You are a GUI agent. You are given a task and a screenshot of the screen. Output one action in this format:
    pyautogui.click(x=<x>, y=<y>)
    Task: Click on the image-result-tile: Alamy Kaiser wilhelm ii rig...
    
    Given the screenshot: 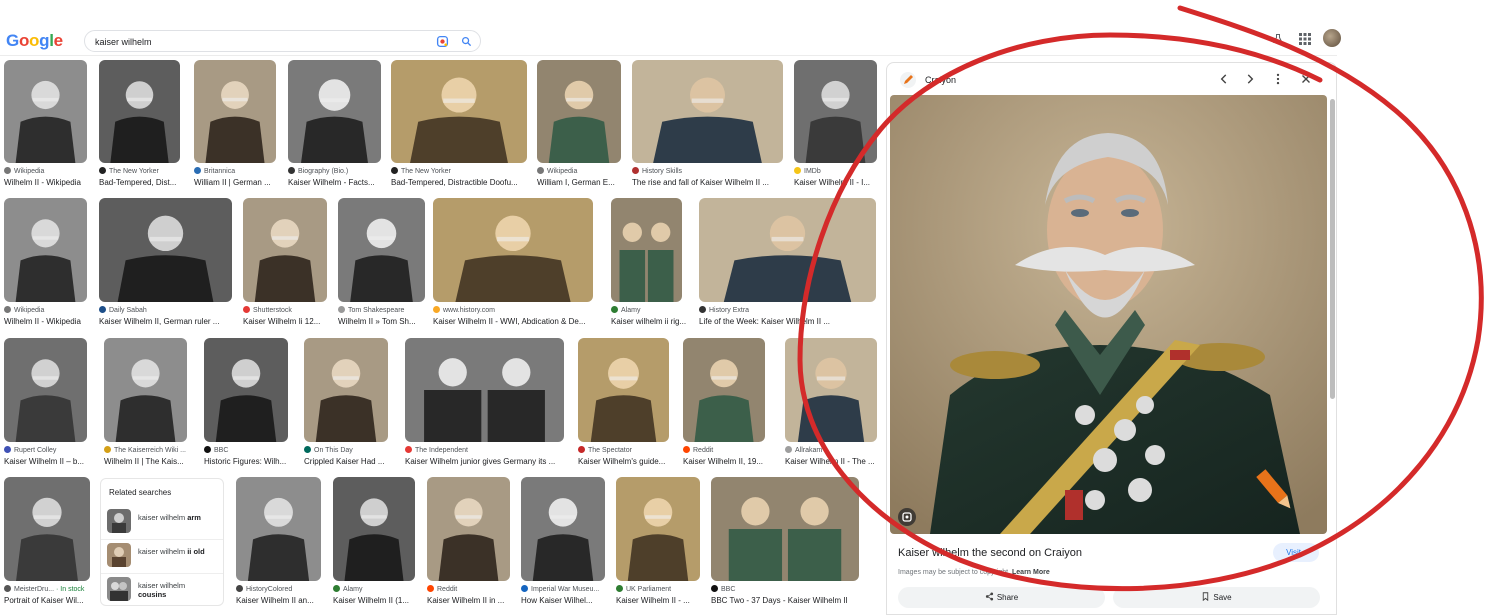 What is the action you would take?
    pyautogui.click(x=648, y=263)
    